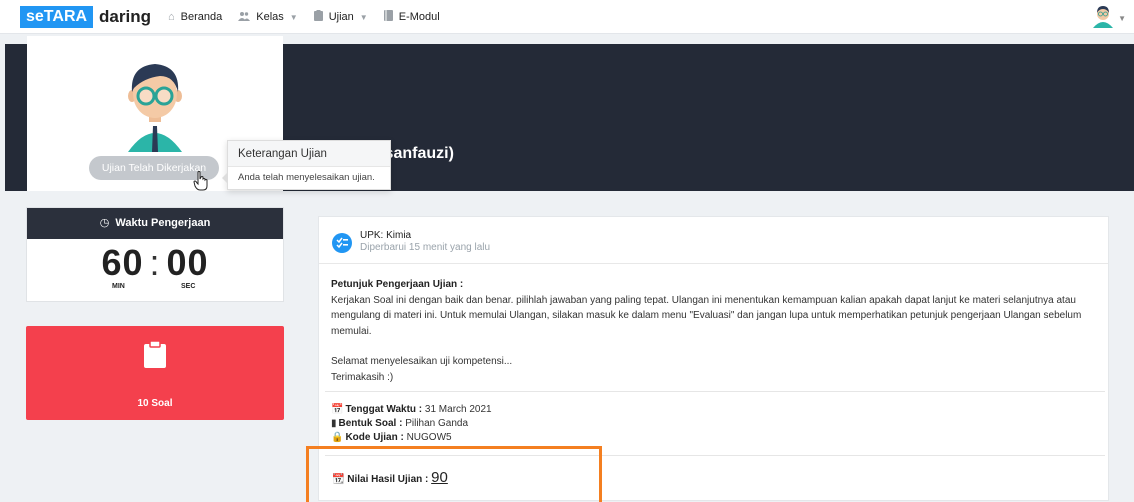  I want to click on nav-item-emodul: E-Modul, so click(411, 17).